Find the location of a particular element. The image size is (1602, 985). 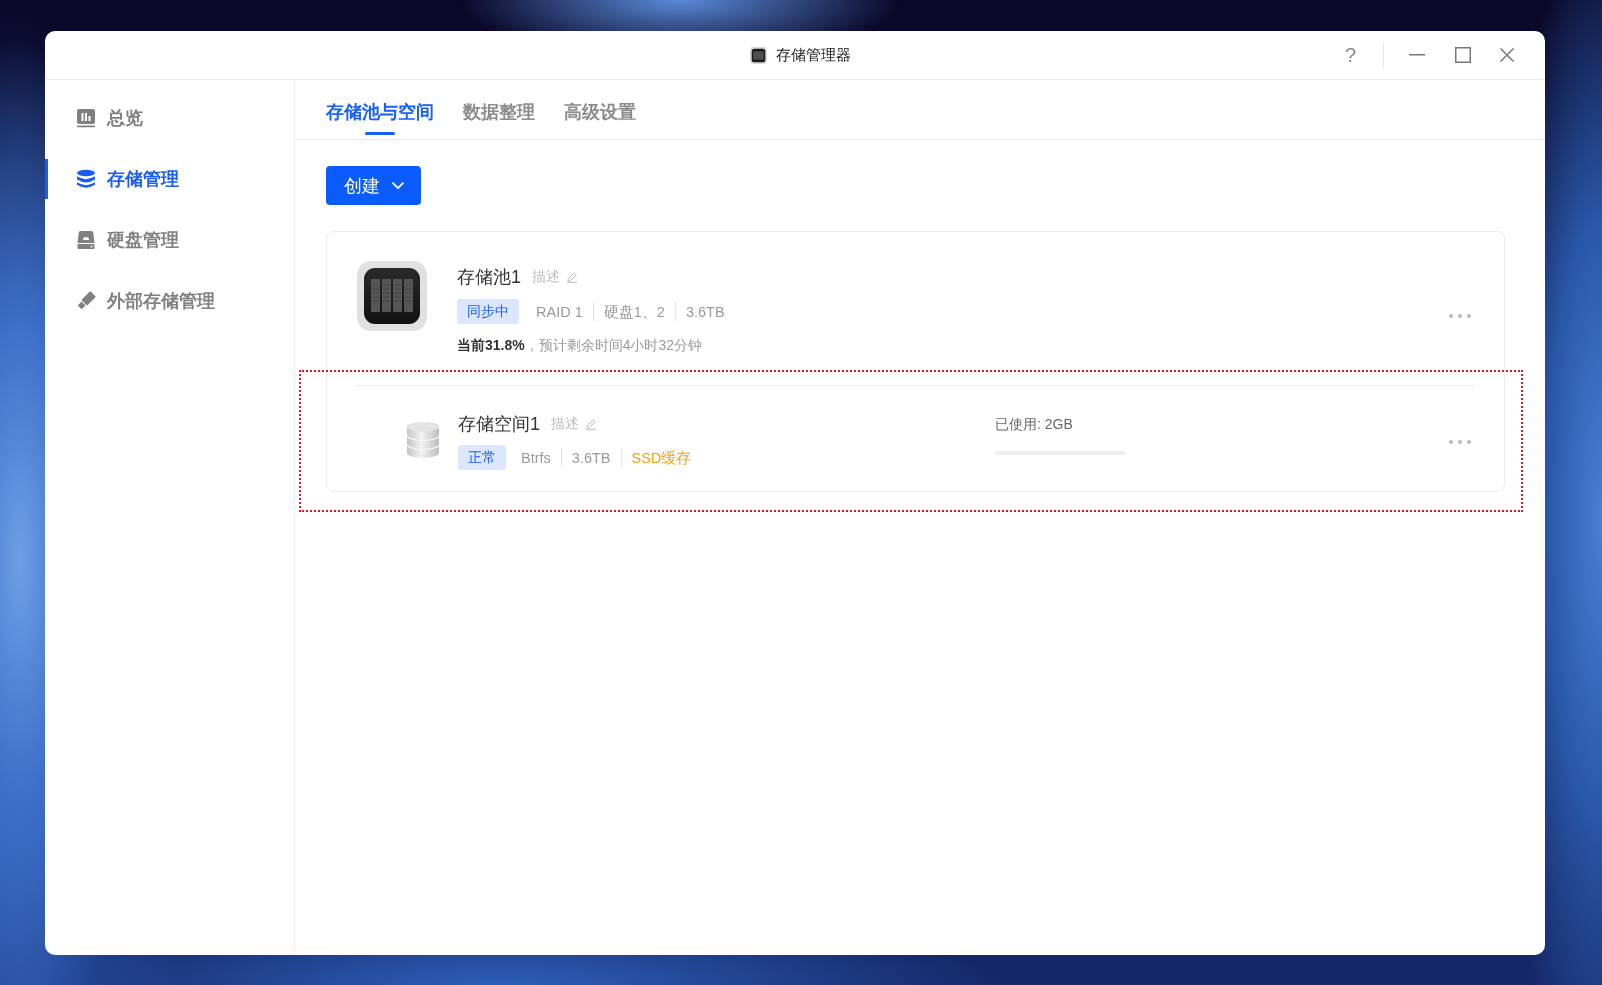

detail-text: RAID 1 is located at coordinates (559, 311).